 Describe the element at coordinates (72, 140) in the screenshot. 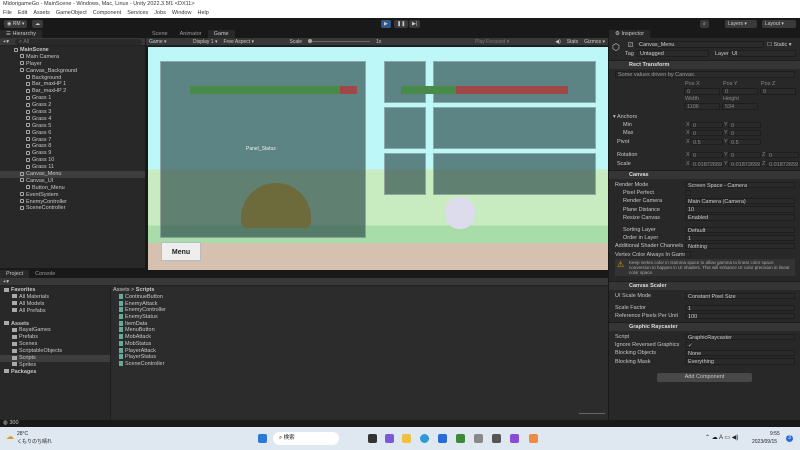

I see `hierarchy-item: Grass 7` at that location.